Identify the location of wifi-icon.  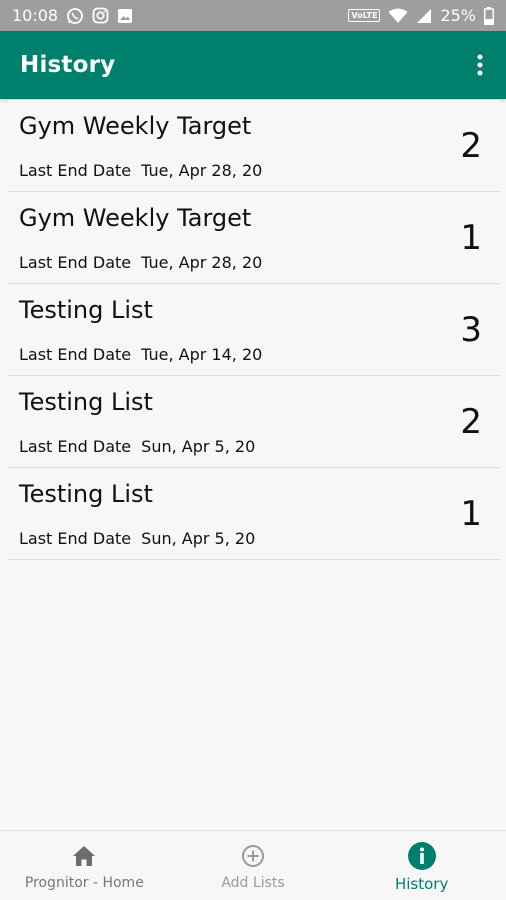
(398, 16).